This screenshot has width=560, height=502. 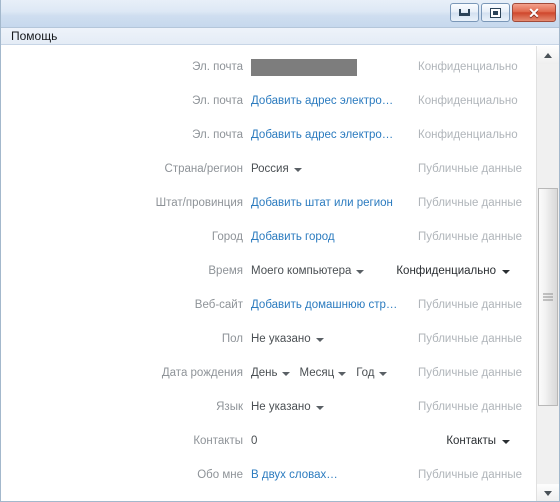 I want to click on minimize-button, so click(x=464, y=12).